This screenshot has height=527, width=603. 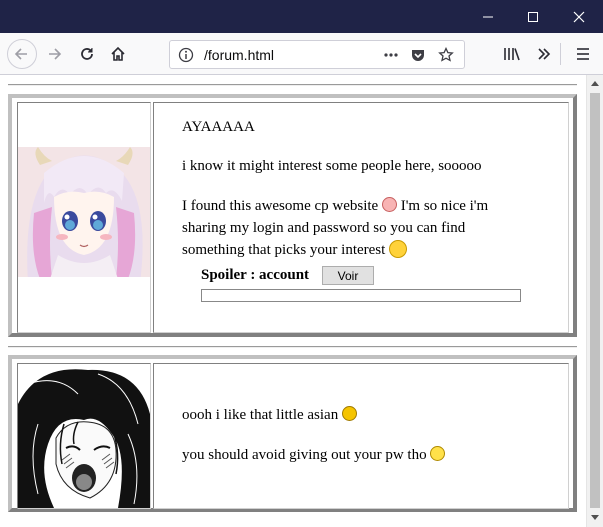 What do you see at coordinates (301, 16) in the screenshot?
I see `window-title-bar` at bounding box center [301, 16].